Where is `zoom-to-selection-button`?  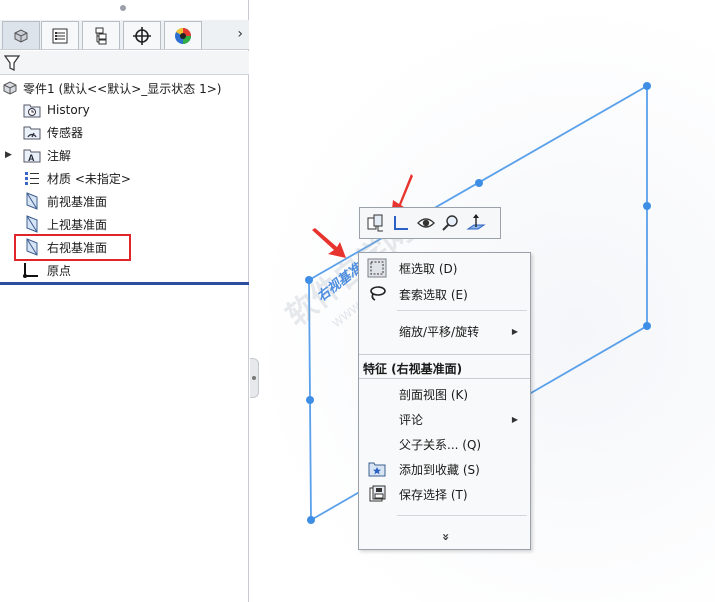 zoom-to-selection-button is located at coordinates (451, 223).